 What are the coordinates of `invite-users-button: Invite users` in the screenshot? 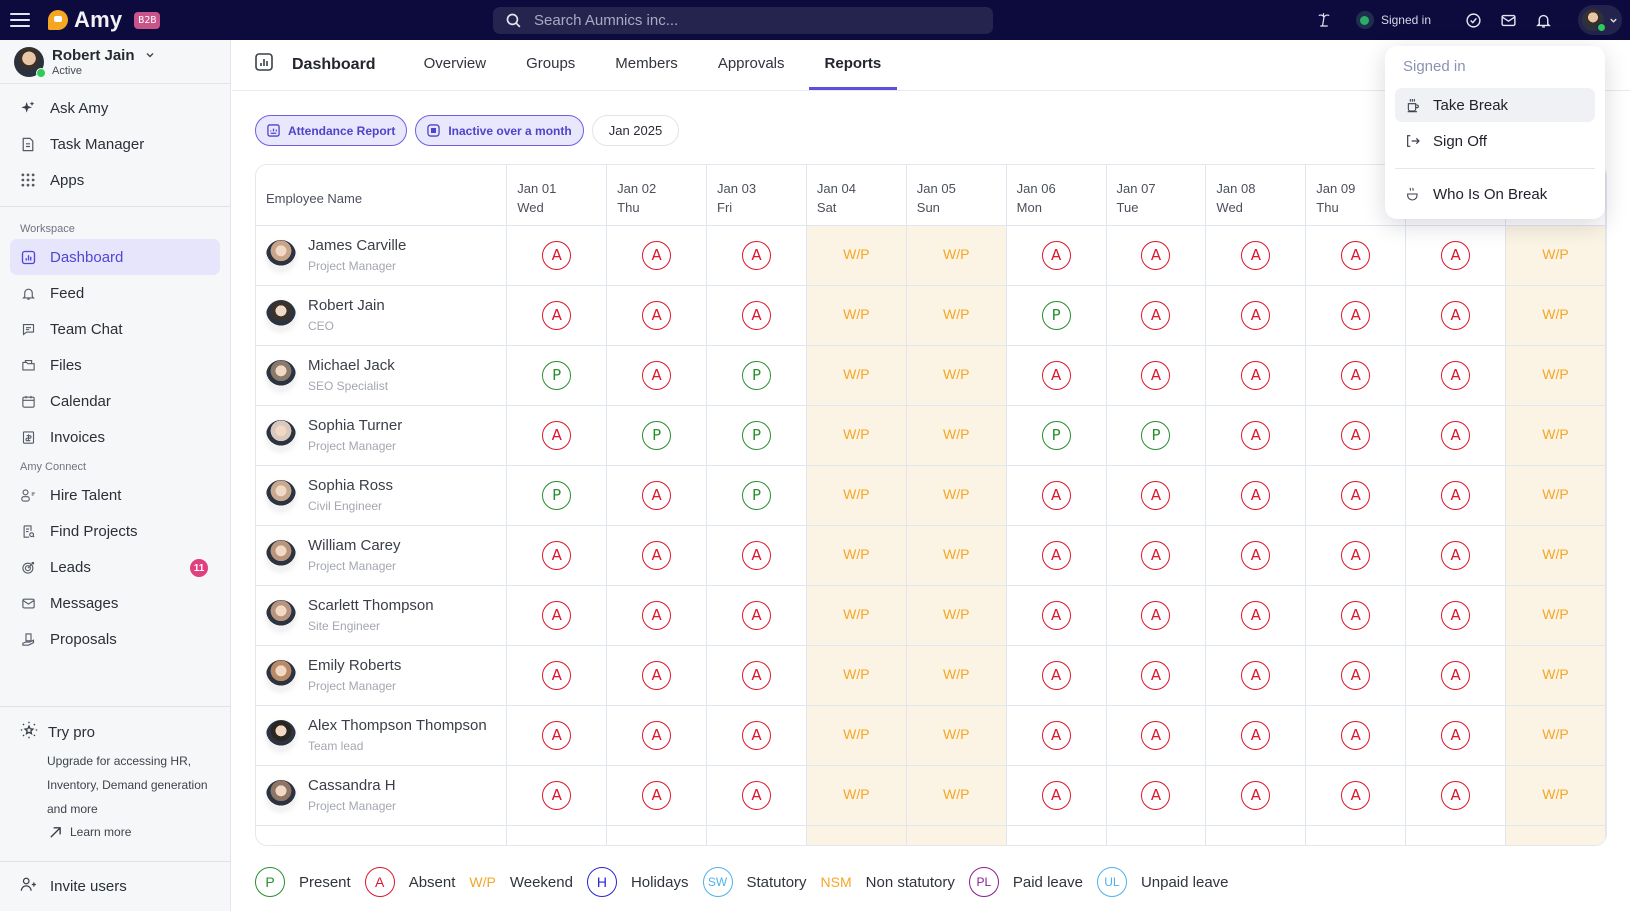 It's located at (115, 886).